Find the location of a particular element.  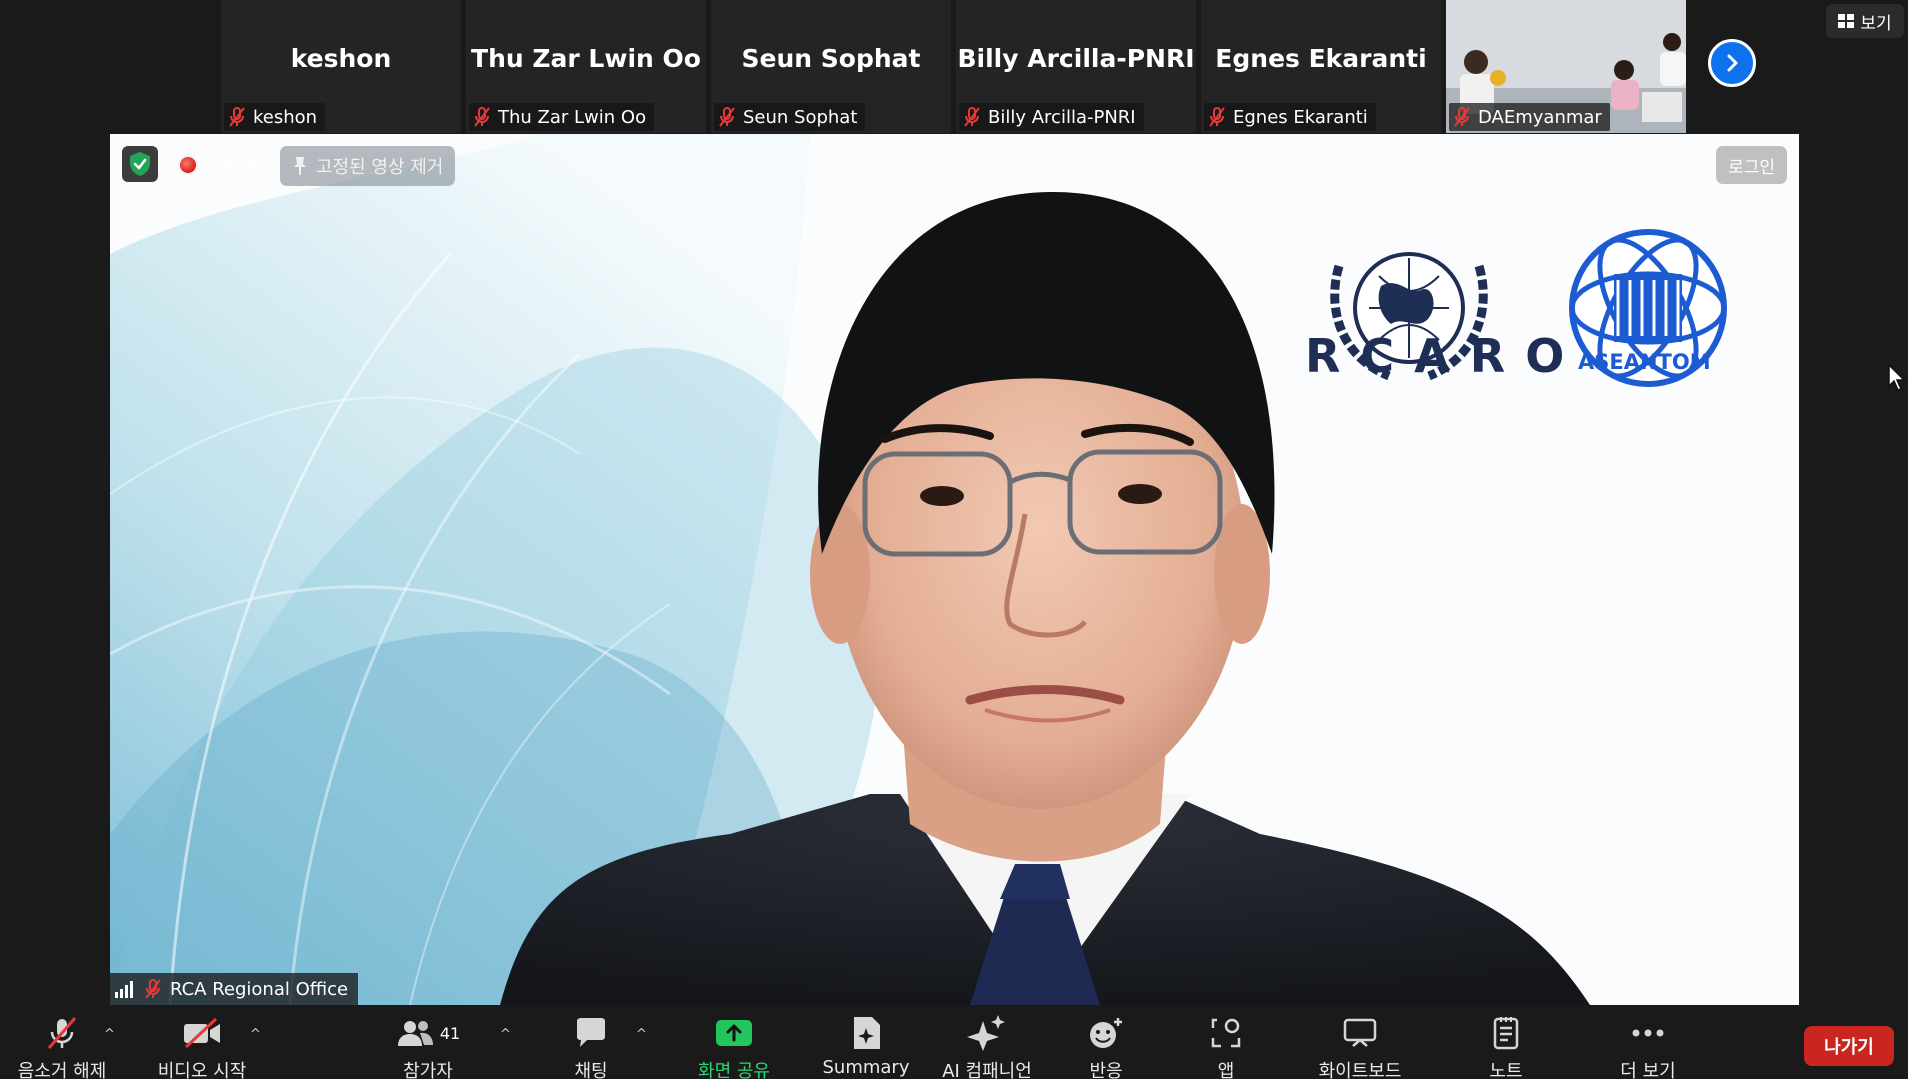

shield-check-icon is located at coordinates (140, 164).